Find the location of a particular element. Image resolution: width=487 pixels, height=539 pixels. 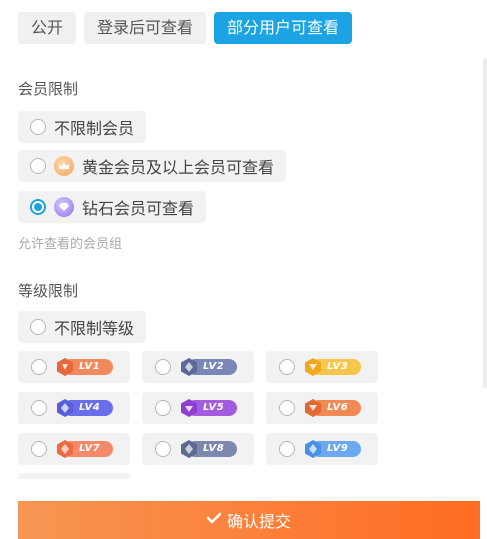

lv1-badge: LV1 is located at coordinates (84, 367).